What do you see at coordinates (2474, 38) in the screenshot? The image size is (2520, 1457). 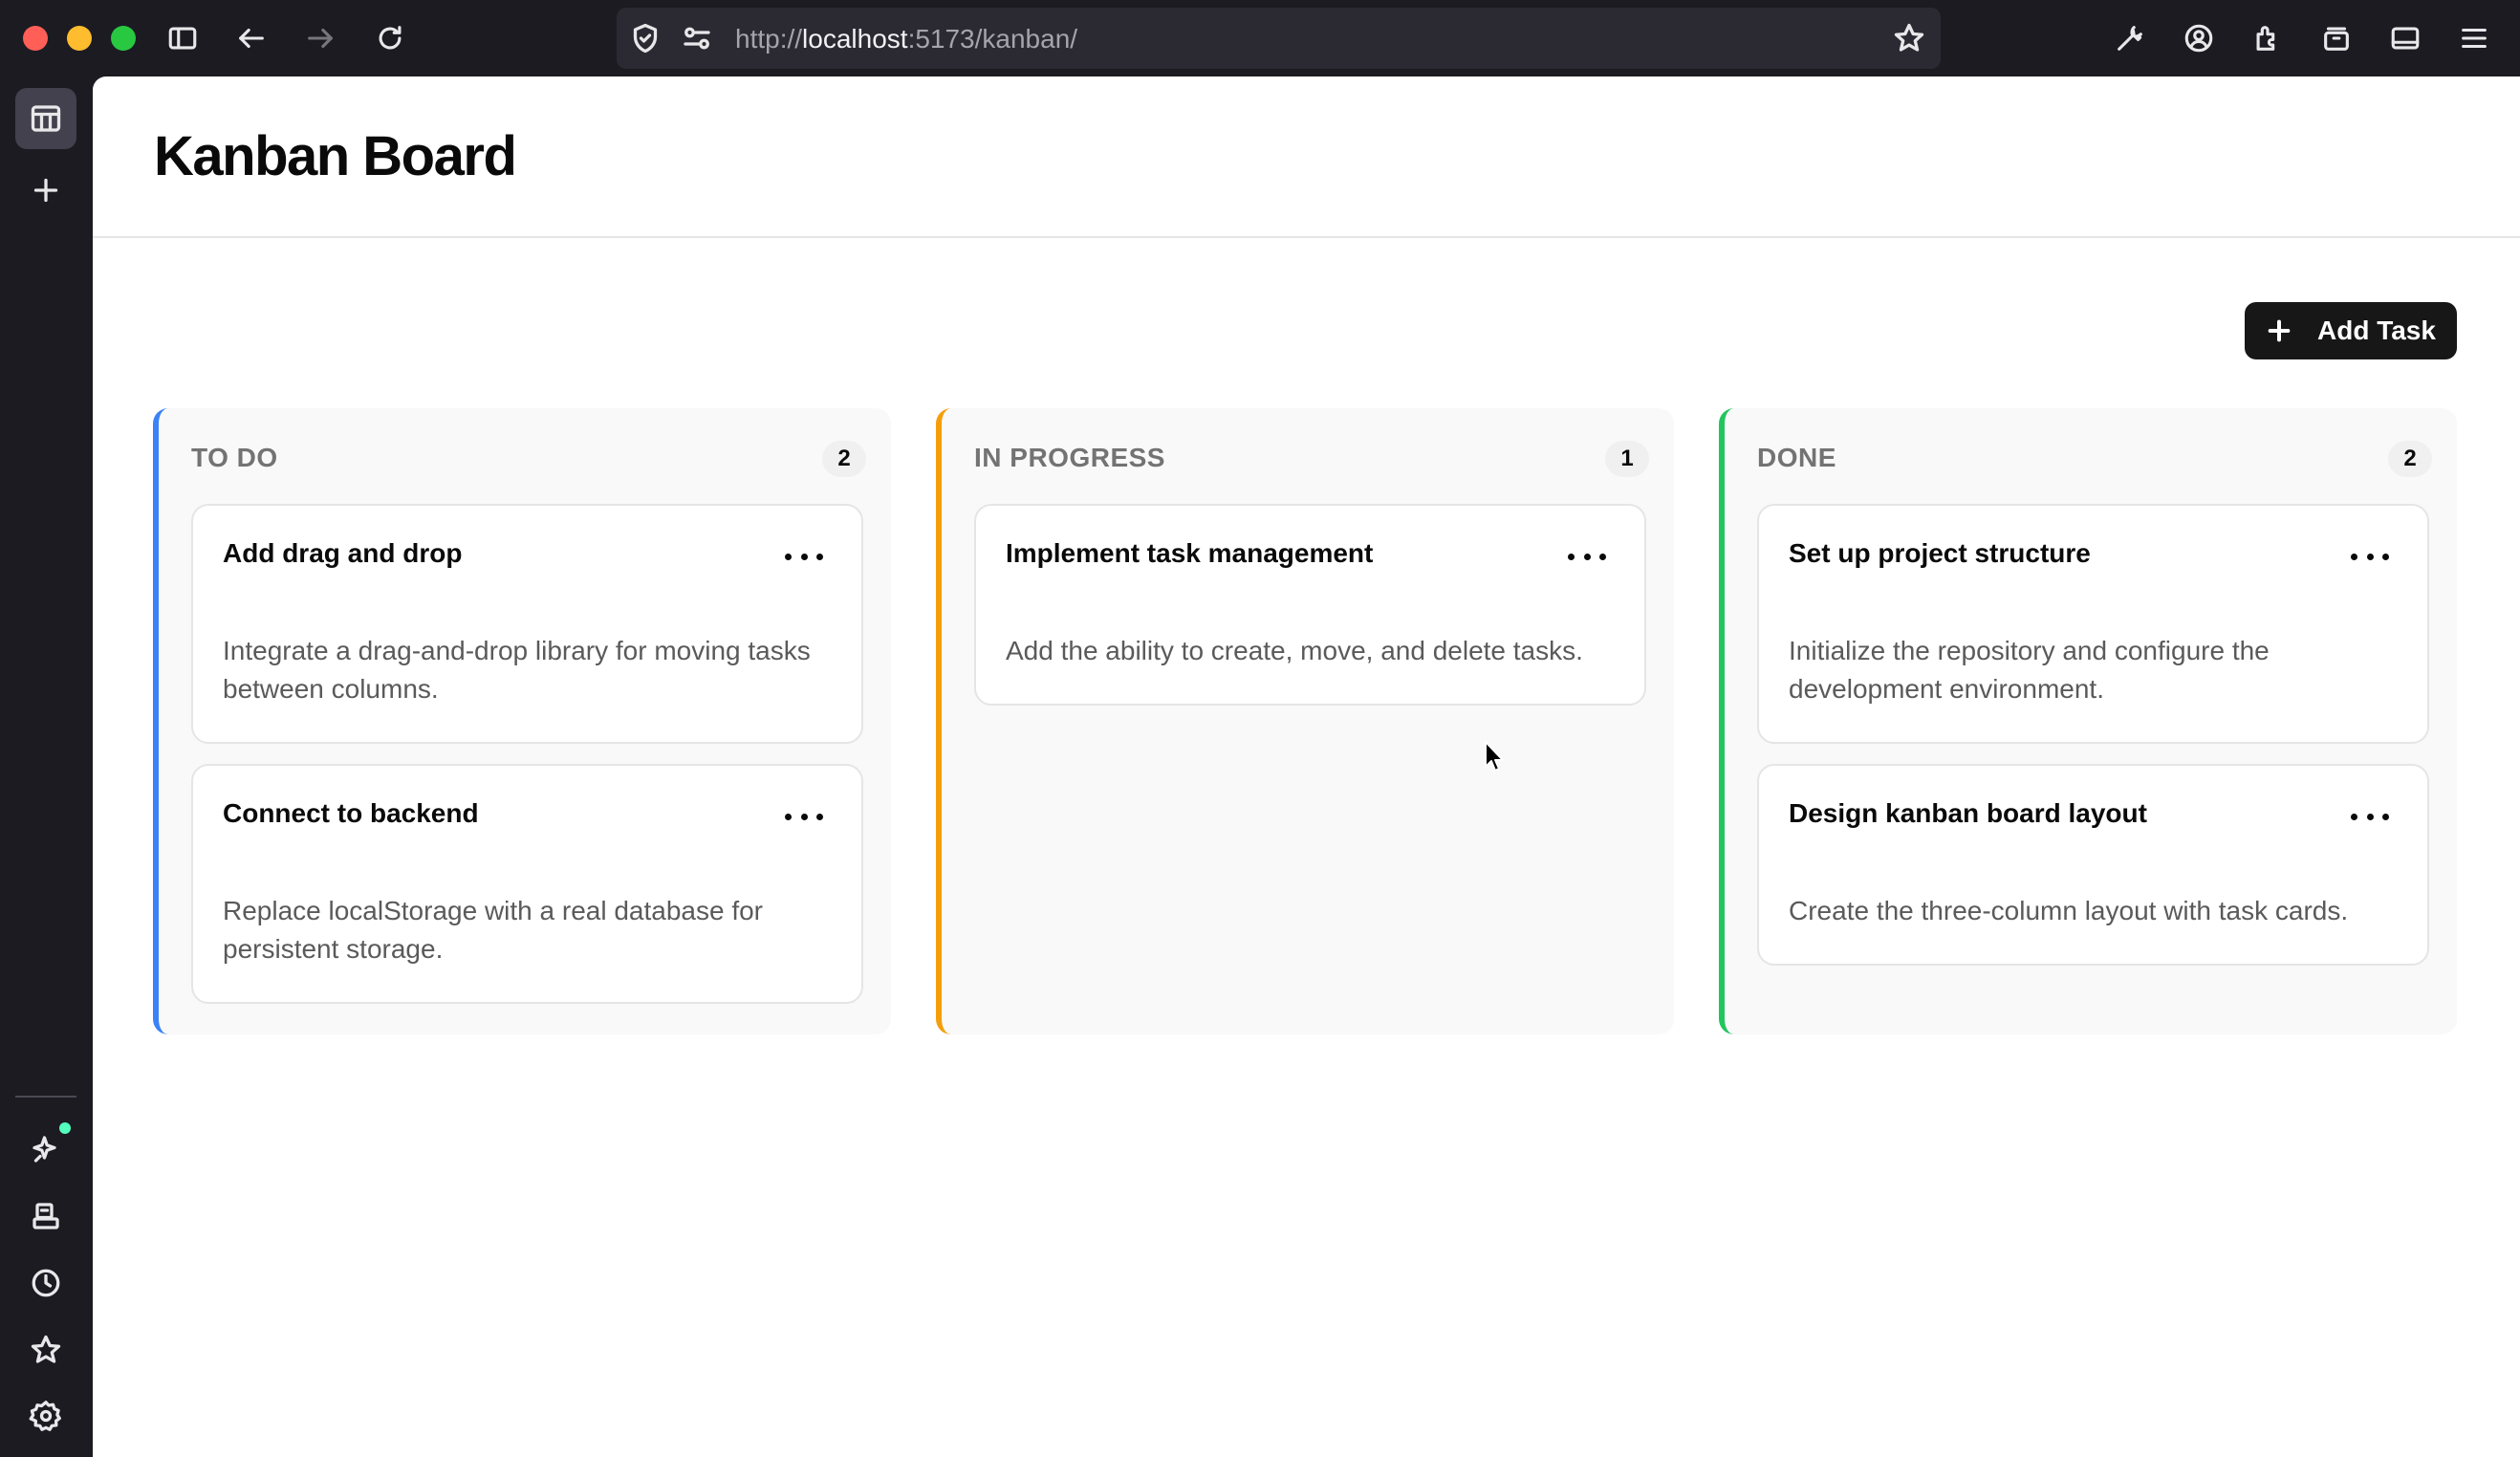 I see `menu-icon` at bounding box center [2474, 38].